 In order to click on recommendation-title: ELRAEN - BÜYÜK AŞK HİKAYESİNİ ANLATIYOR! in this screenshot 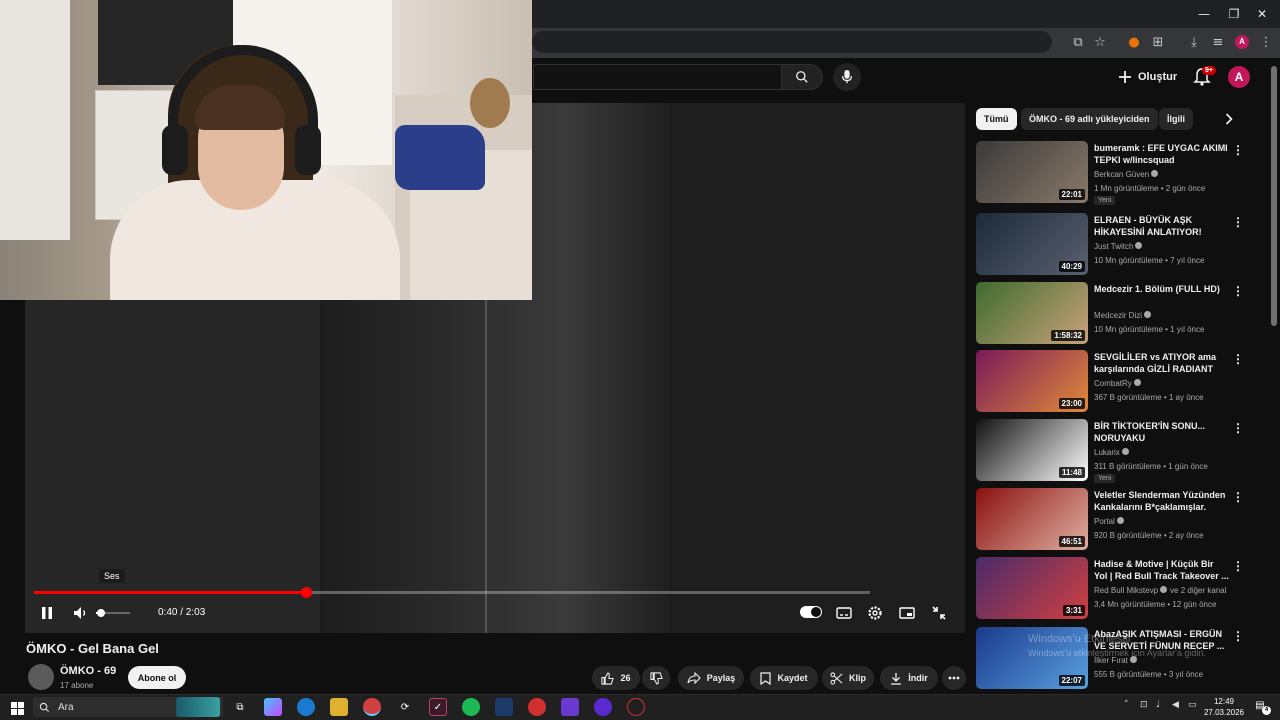, I will do `click(1161, 226)`.